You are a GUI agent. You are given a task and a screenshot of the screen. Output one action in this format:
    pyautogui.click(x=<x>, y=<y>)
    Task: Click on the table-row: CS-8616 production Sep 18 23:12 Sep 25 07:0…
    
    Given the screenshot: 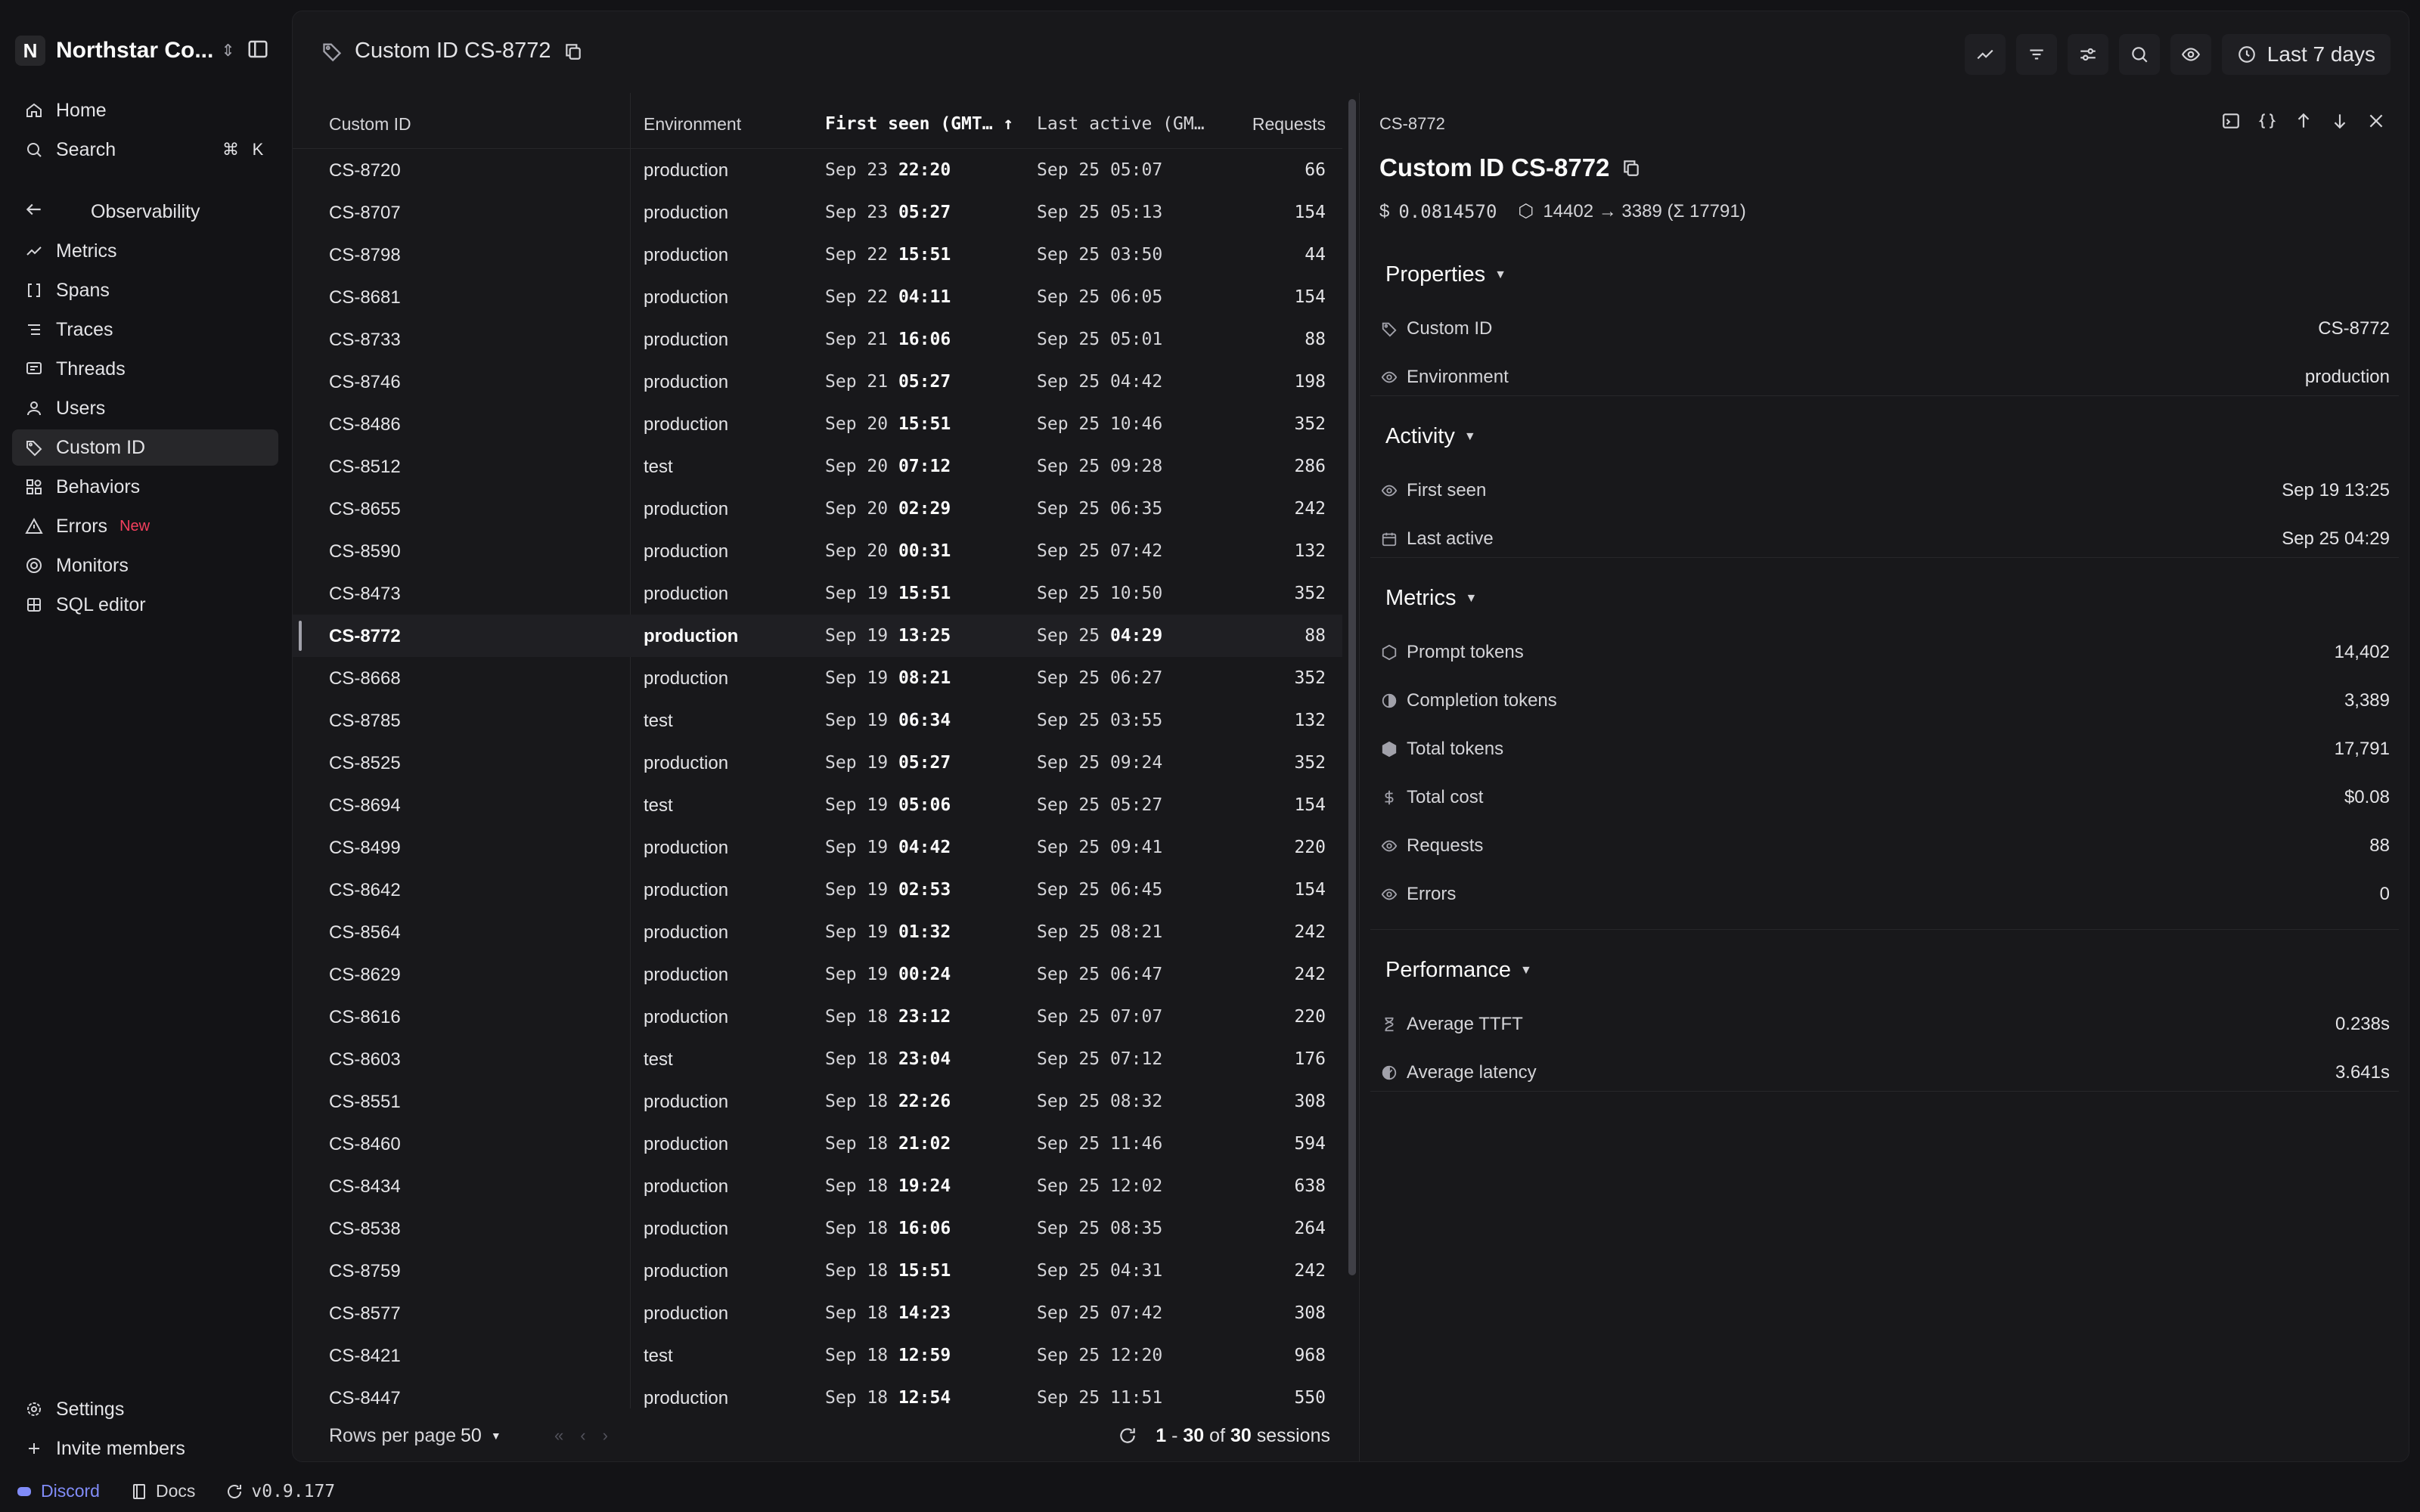 What is the action you would take?
    pyautogui.click(x=817, y=1017)
    